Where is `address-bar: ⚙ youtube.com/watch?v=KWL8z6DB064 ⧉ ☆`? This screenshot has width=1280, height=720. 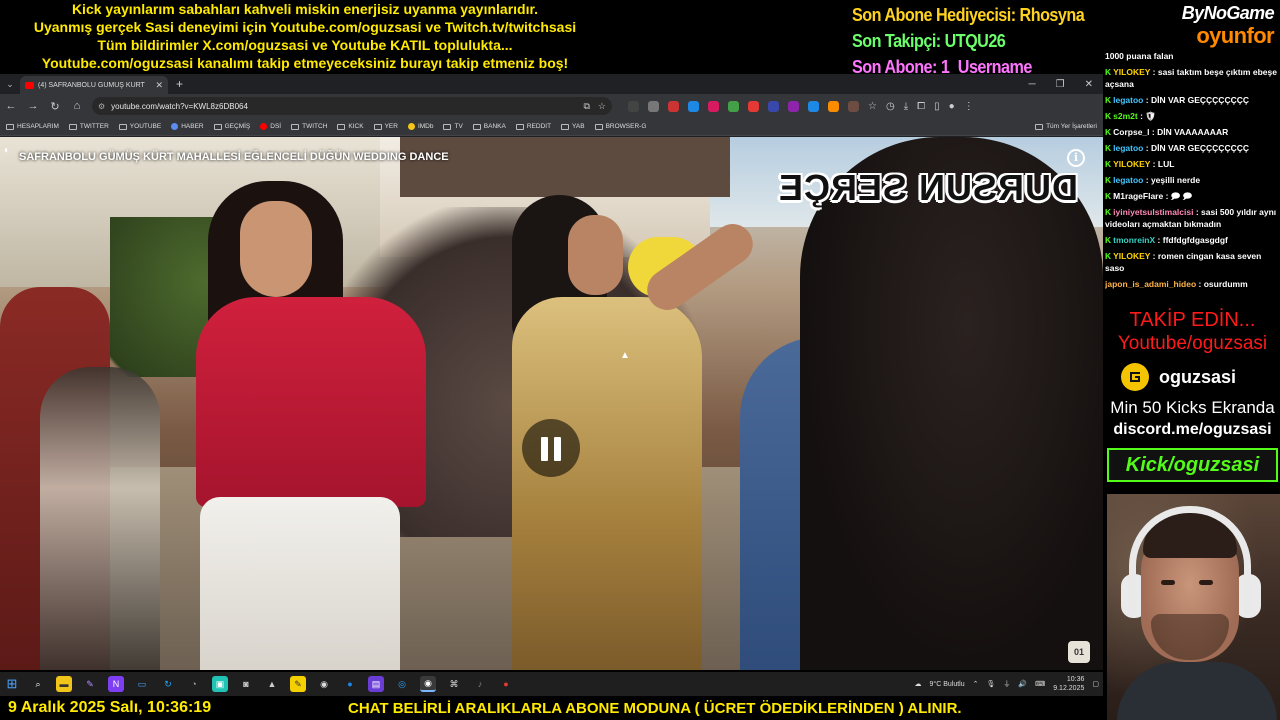 address-bar: ⚙ youtube.com/watch?v=KWL8z6DB064 ⧉ ☆ is located at coordinates (352, 106).